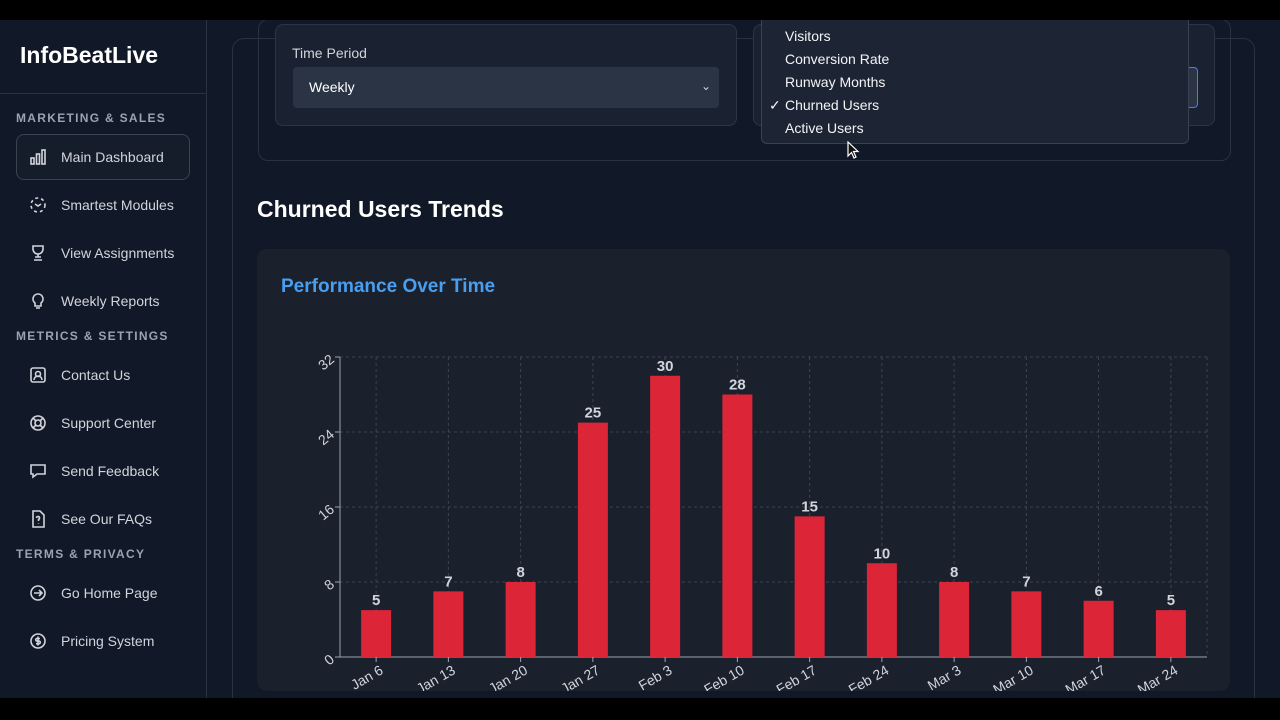 Image resolution: width=1280 pixels, height=720 pixels. What do you see at coordinates (435, 676) in the screenshot?
I see `x-tick-label: Jan 13` at bounding box center [435, 676].